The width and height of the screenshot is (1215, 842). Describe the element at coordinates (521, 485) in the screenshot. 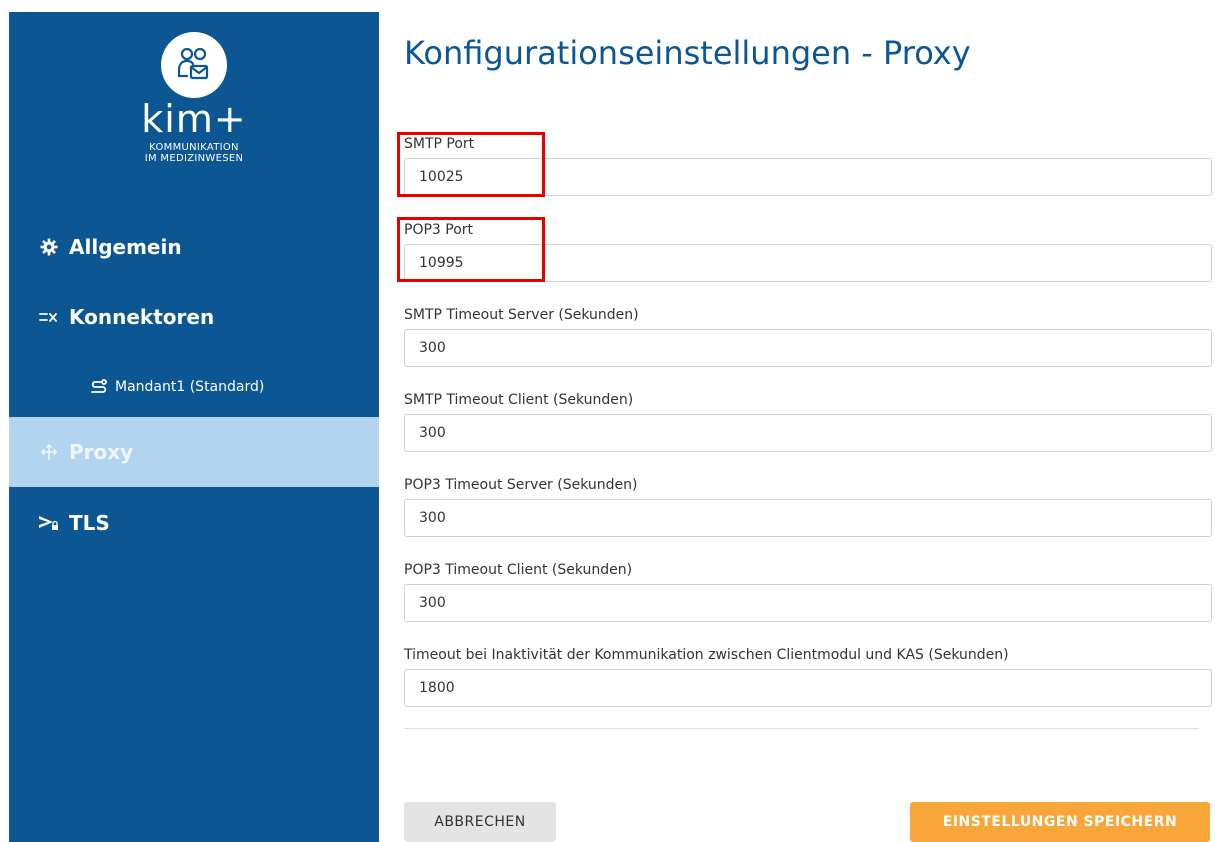

I see `field-label: POP3 Timeout Server (Sekunden)` at that location.